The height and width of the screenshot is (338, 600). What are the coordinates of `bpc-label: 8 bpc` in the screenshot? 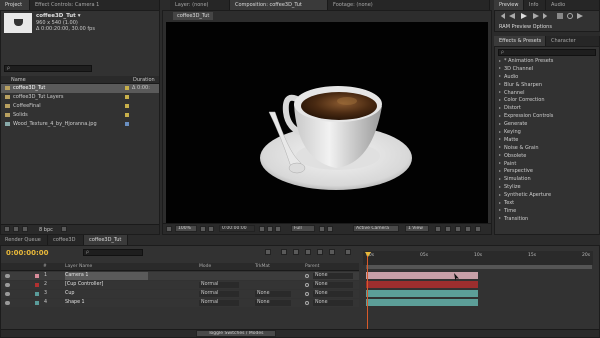 It's located at (46, 230).